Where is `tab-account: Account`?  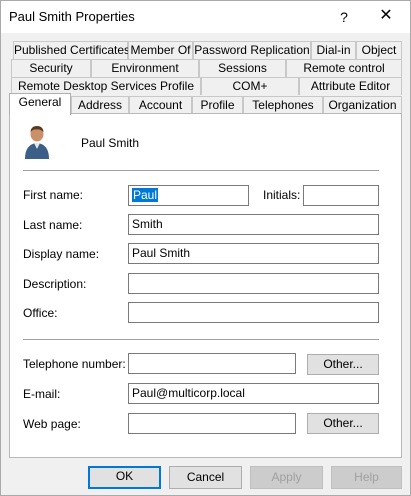 tab-account: Account is located at coordinates (160, 105).